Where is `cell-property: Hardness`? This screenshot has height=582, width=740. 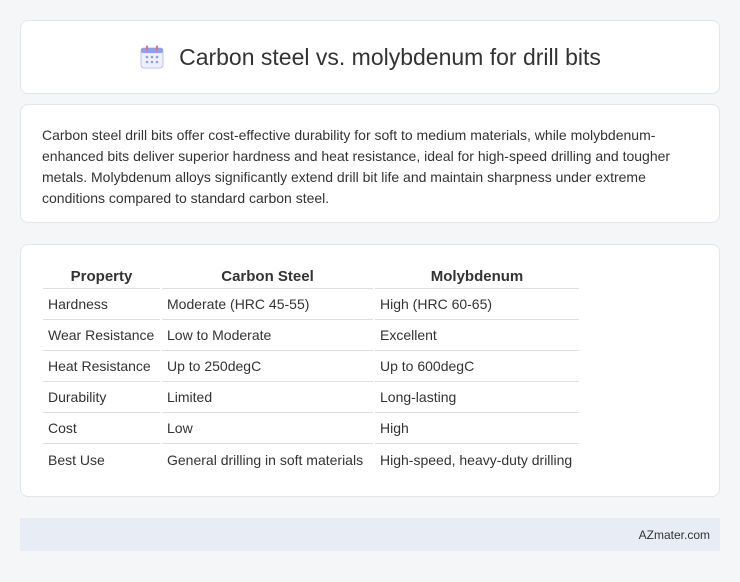
cell-property: Hardness is located at coordinates (101, 304).